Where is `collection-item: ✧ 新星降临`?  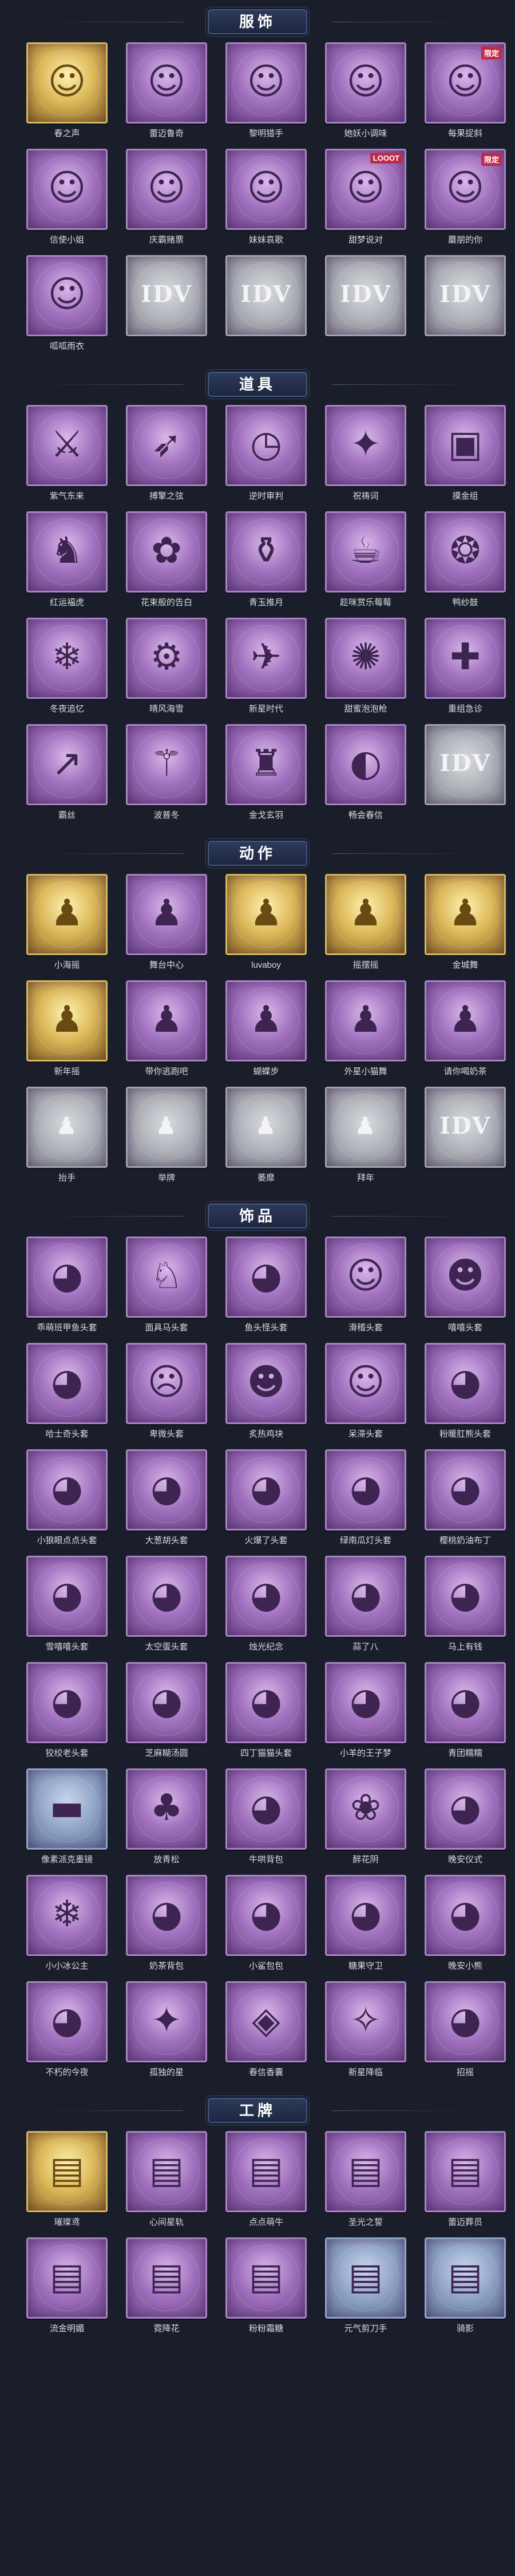
collection-item: ✧ 新星降临 is located at coordinates (365, 2030).